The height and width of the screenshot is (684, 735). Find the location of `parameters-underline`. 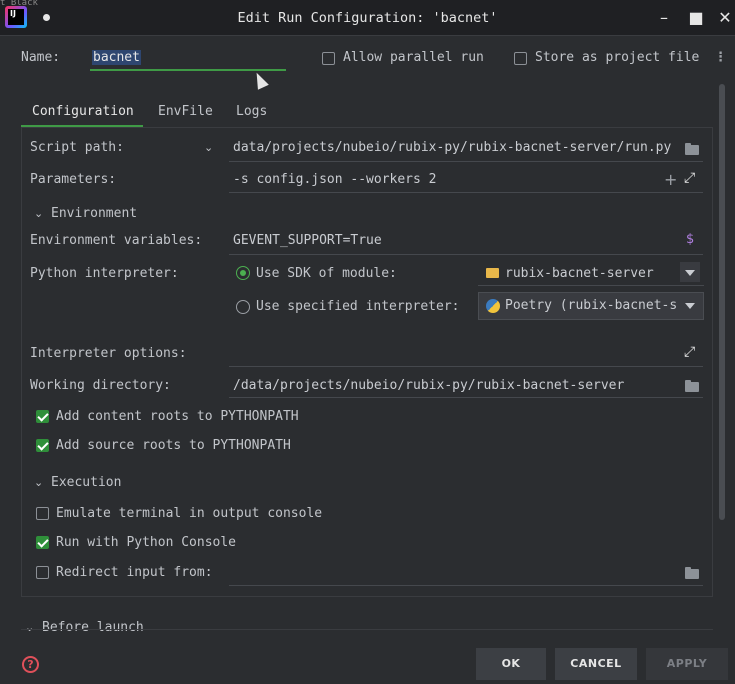

parameters-underline is located at coordinates (466, 192).